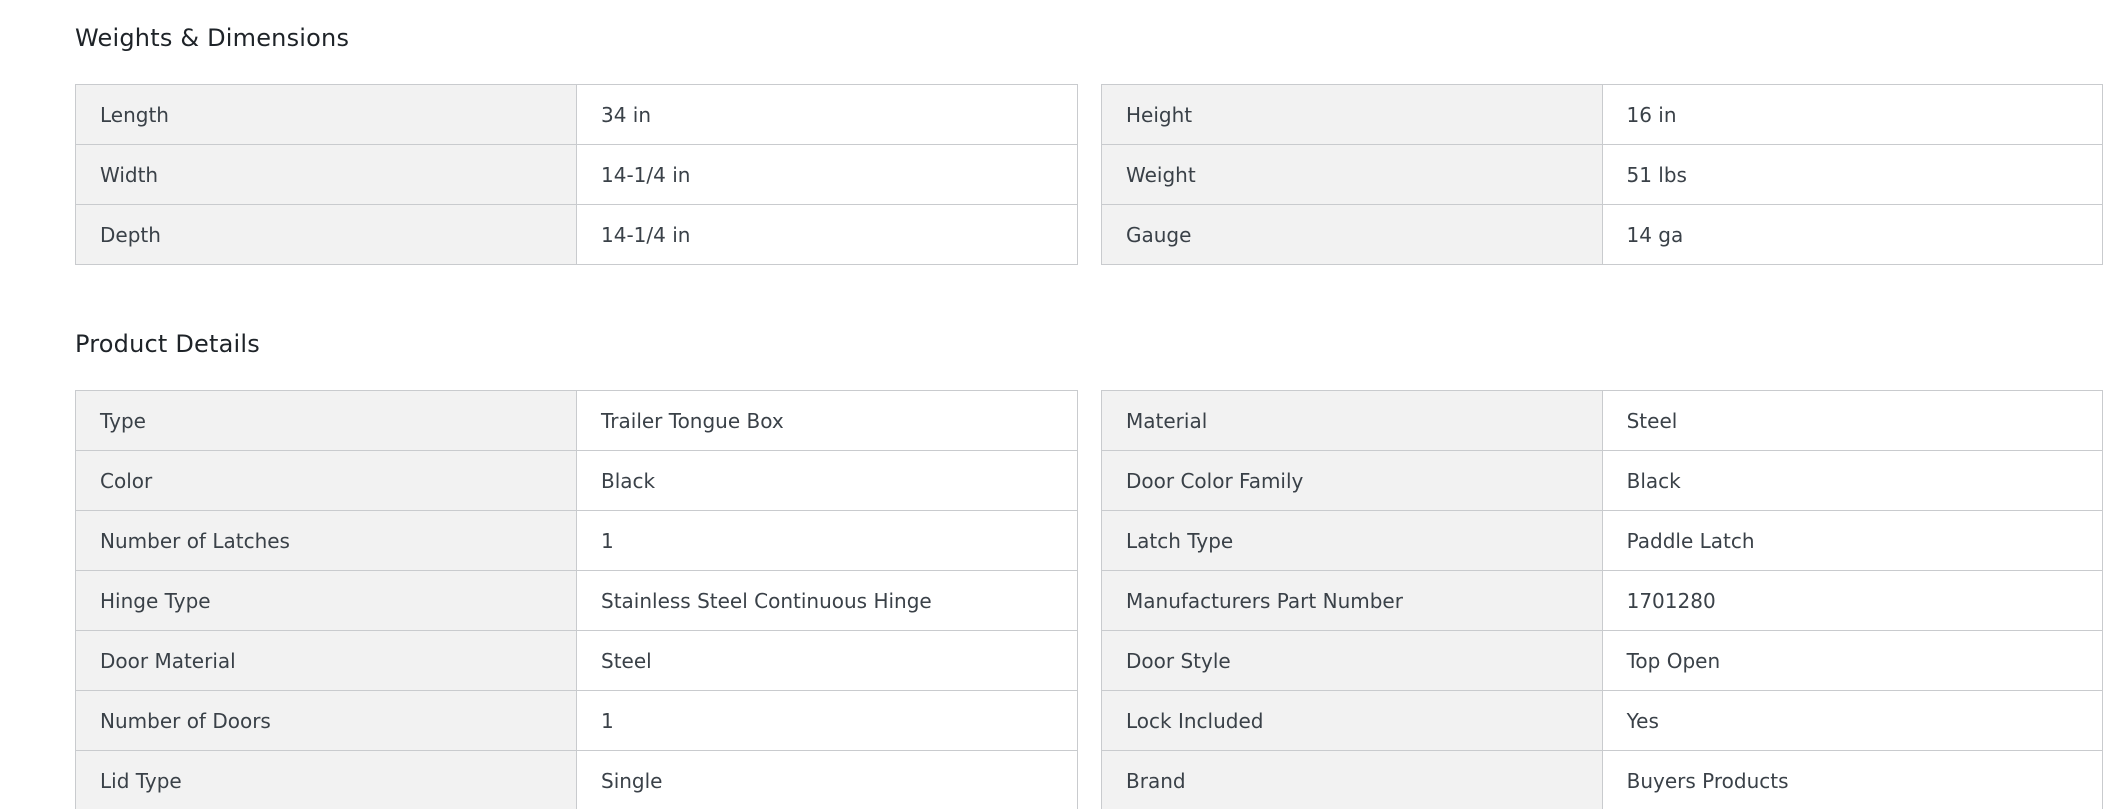 This screenshot has width=2103, height=809. What do you see at coordinates (326, 540) in the screenshot?
I see `spec-label: Number of Latches` at bounding box center [326, 540].